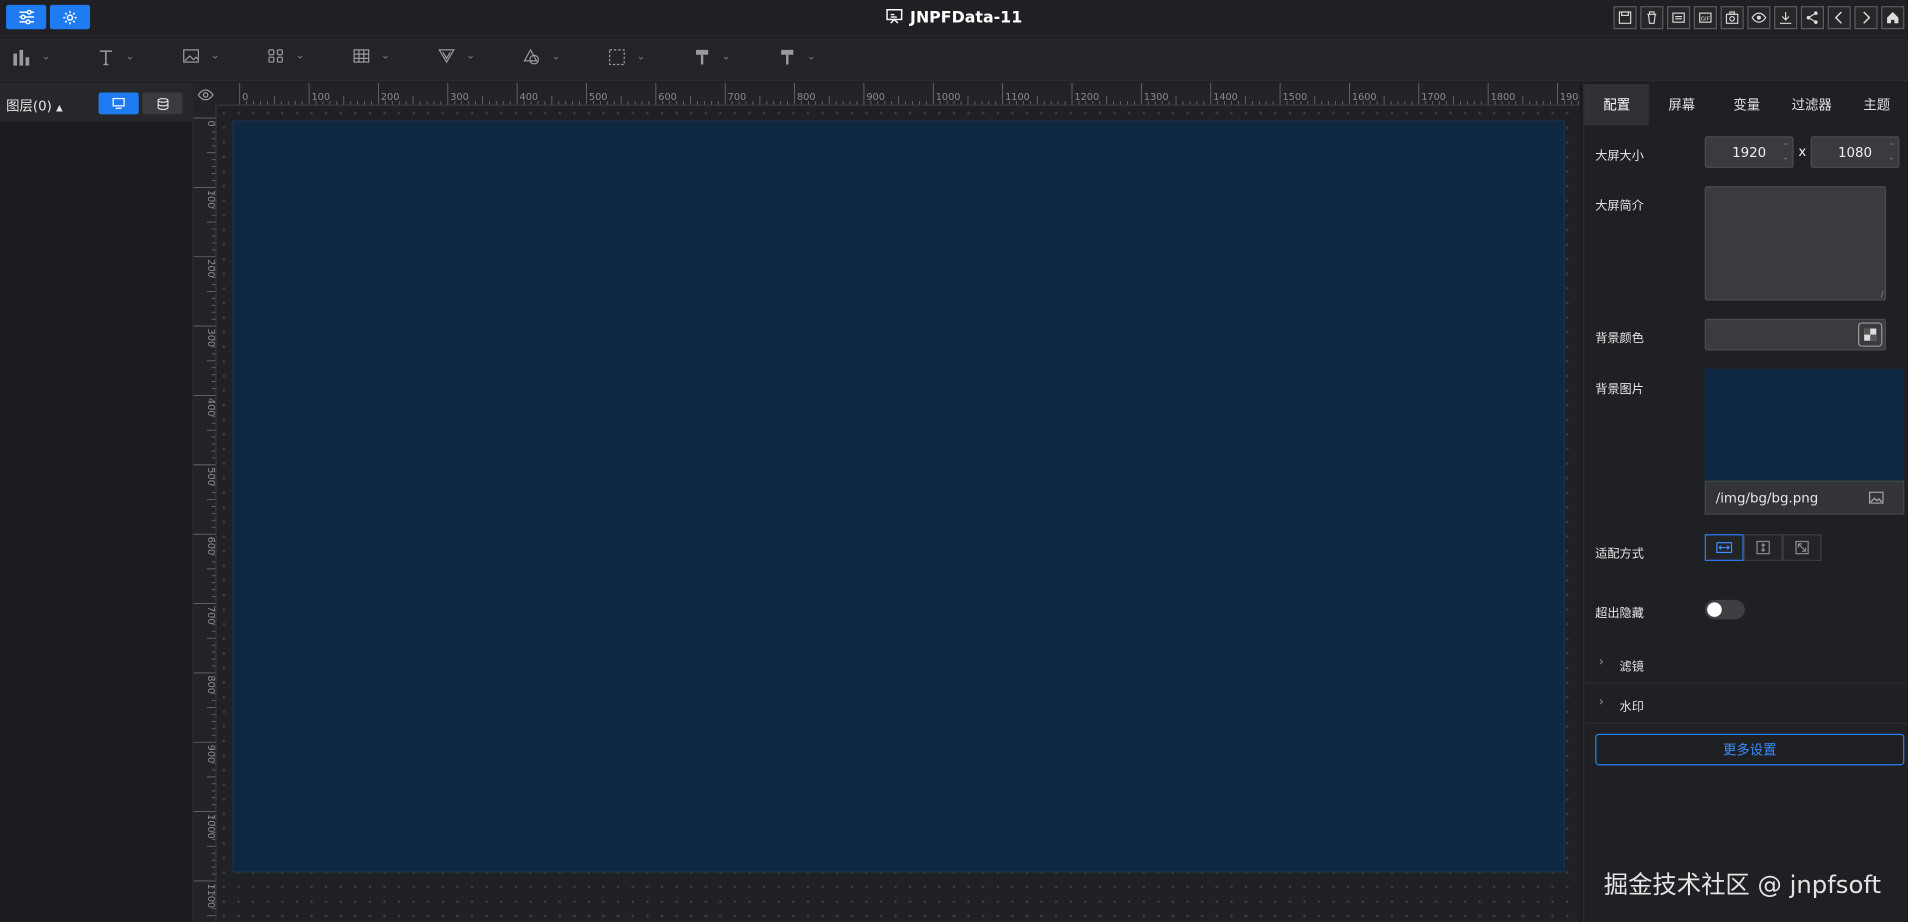 The width and height of the screenshot is (1908, 922). Describe the element at coordinates (286, 56) in the screenshot. I see `tool-grid: ⌄` at that location.